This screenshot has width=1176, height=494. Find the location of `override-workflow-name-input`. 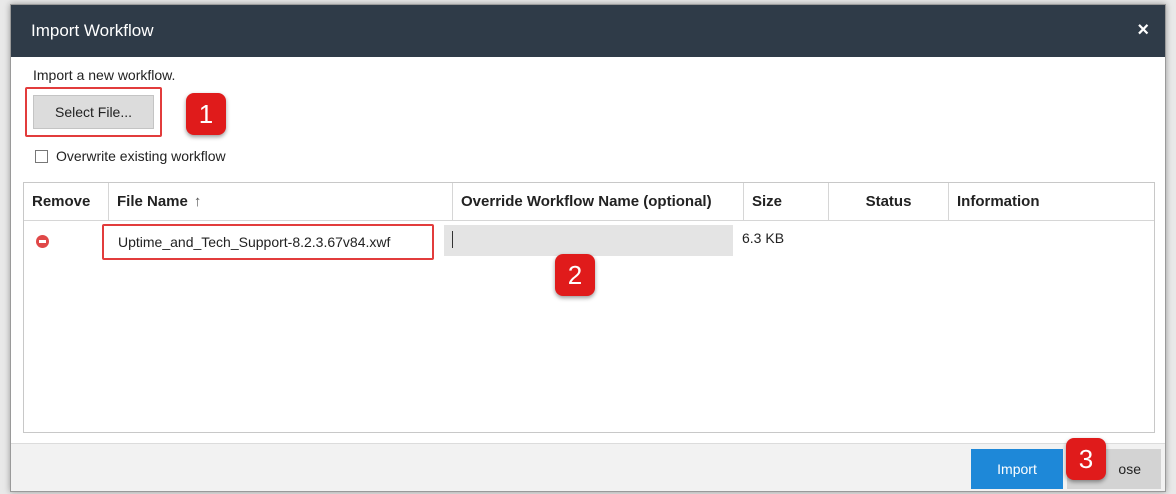

override-workflow-name-input is located at coordinates (588, 240).